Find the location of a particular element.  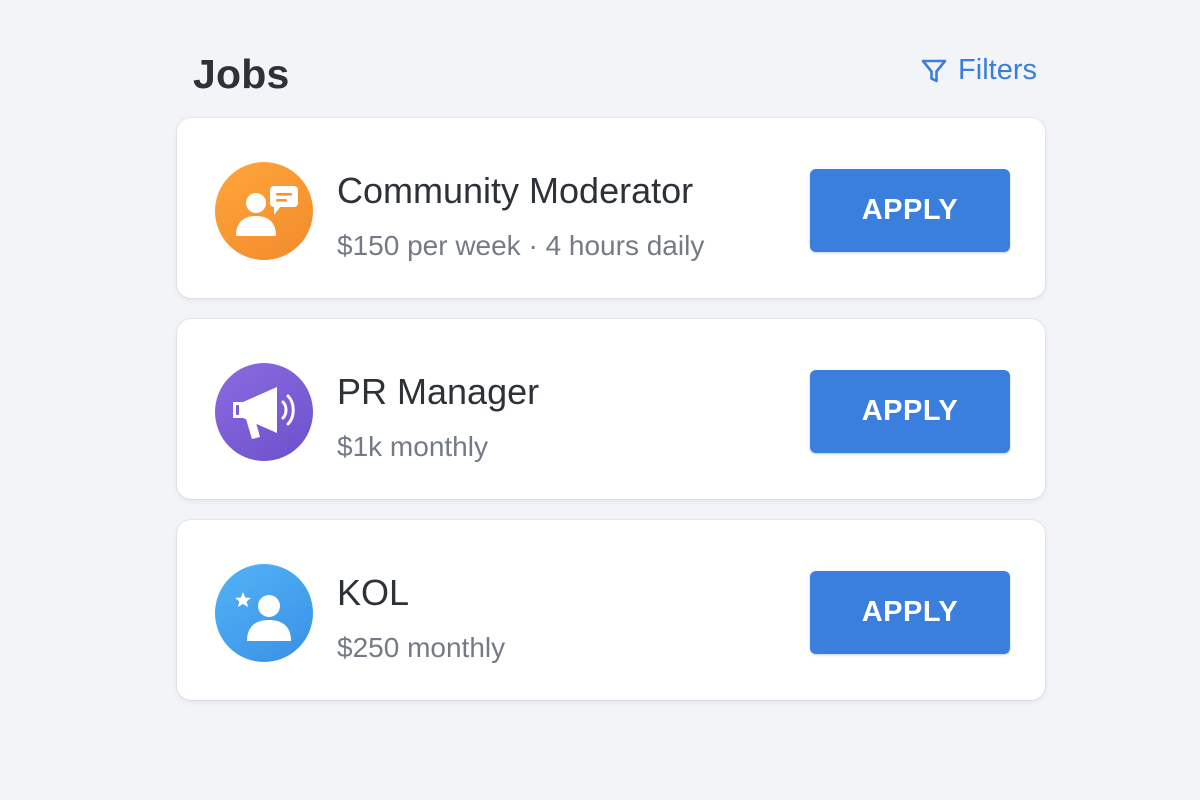

filters-button: Filters is located at coordinates (978, 70).